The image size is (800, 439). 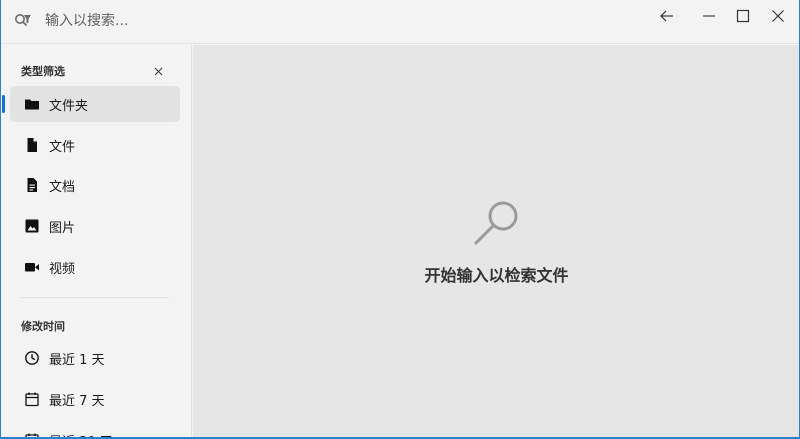 I want to click on back-button, so click(x=667, y=16).